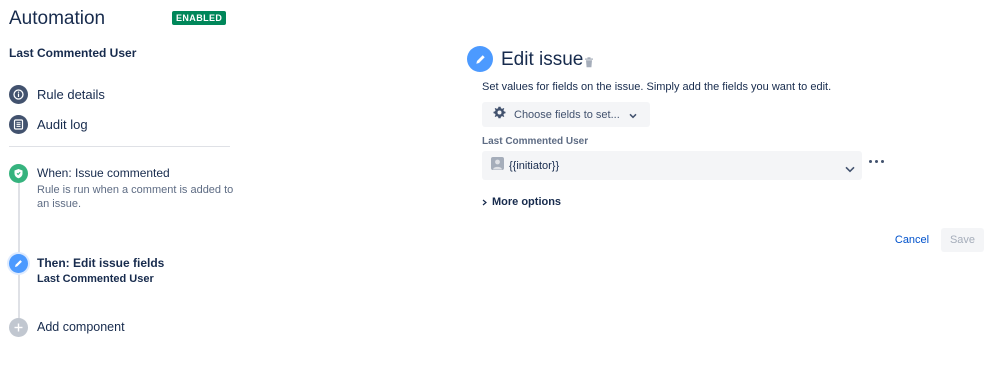  I want to click on list-icon, so click(18, 124).